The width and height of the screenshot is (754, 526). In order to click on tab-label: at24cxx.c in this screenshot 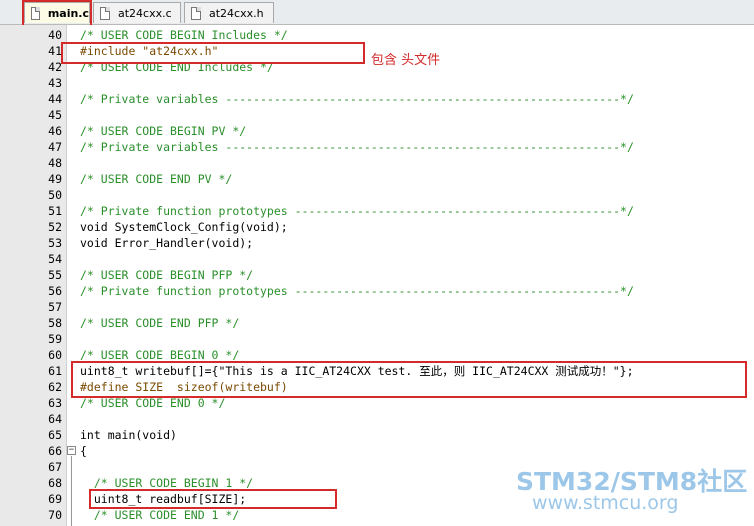, I will do `click(145, 13)`.